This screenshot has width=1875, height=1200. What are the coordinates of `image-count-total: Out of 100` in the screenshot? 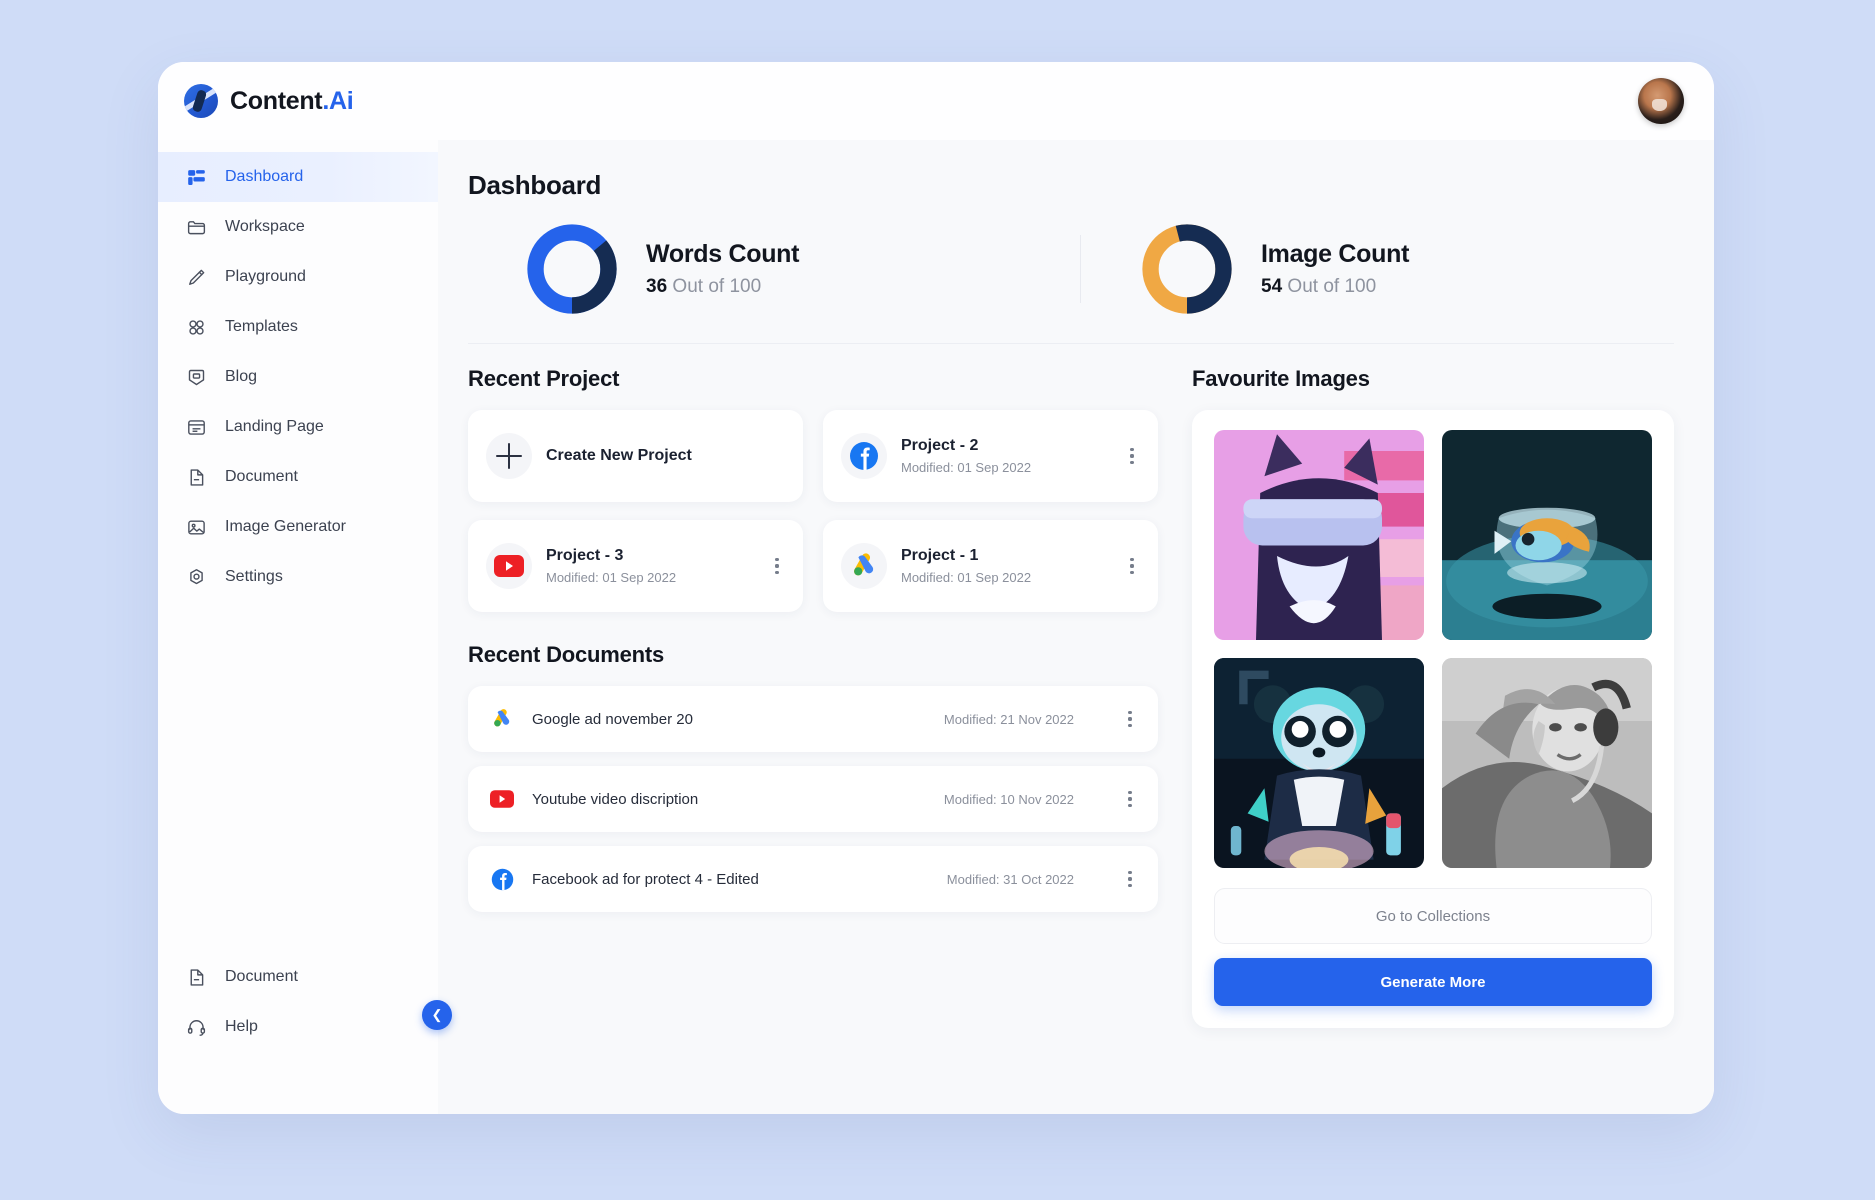 It's located at (1329, 286).